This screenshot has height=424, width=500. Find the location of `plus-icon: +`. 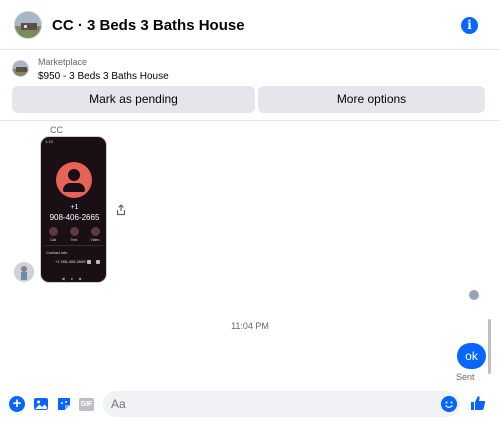

plus-icon: + is located at coordinates (17, 404).